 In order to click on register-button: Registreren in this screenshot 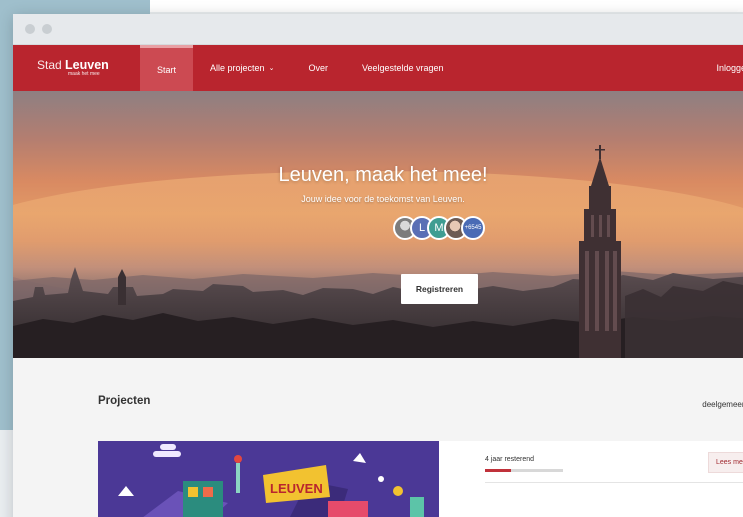, I will do `click(439, 289)`.